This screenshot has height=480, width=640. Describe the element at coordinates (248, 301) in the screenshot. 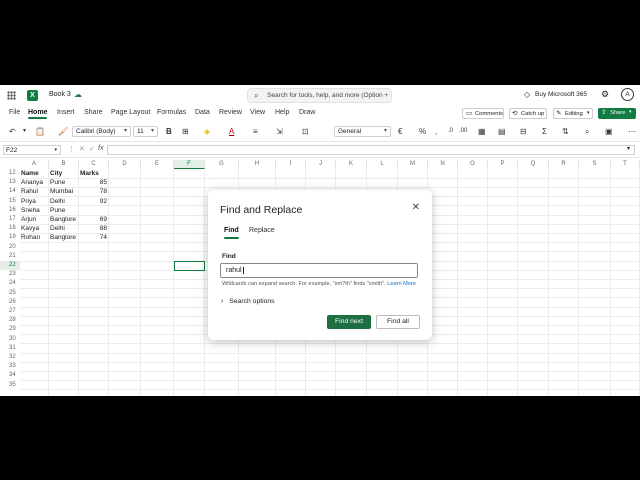

I see `search-options-toggle: › Search options` at that location.